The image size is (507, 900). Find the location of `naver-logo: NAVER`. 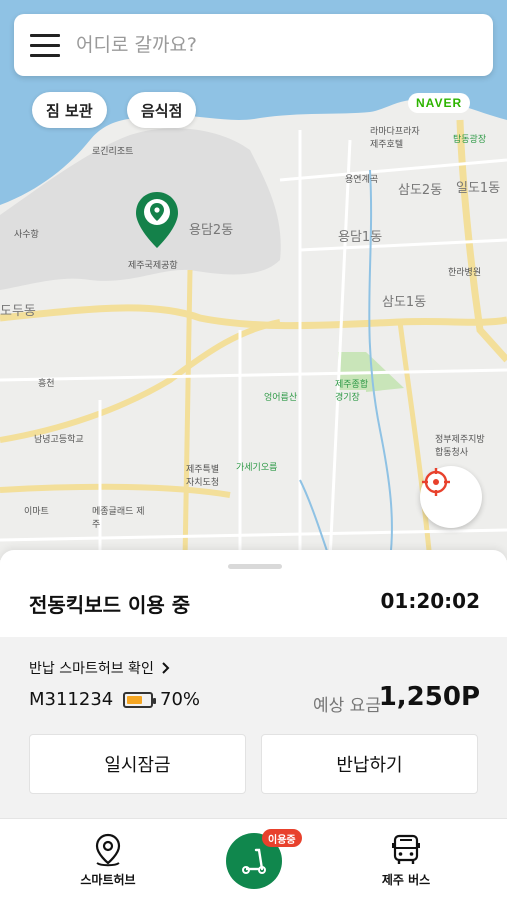

naver-logo: NAVER is located at coordinates (439, 103).